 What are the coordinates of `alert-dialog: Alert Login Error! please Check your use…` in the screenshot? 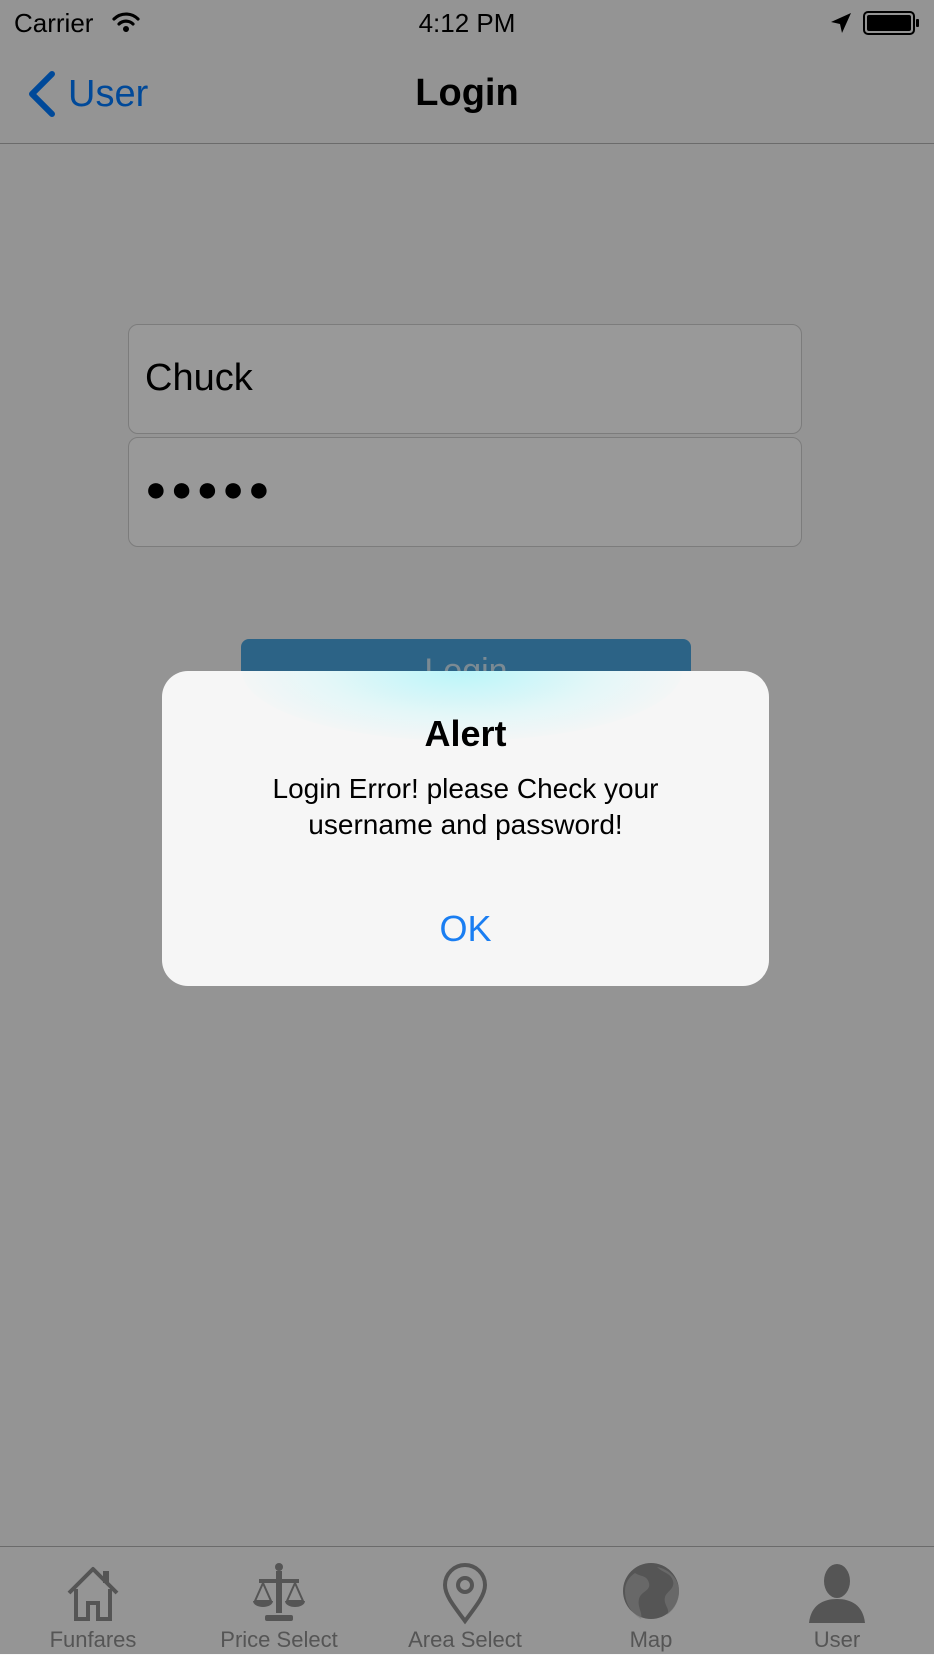 It's located at (465, 828).